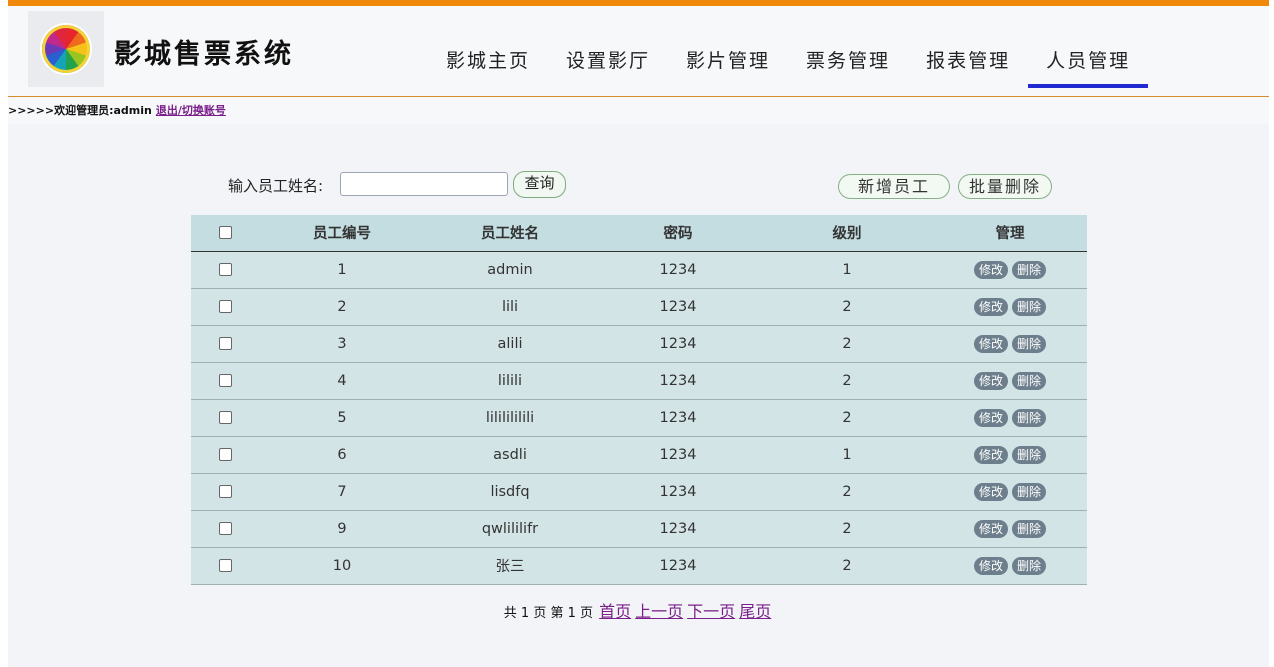  What do you see at coordinates (548, 613) in the screenshot?
I see `page-summary: 共 1 页 第 1 页` at bounding box center [548, 613].